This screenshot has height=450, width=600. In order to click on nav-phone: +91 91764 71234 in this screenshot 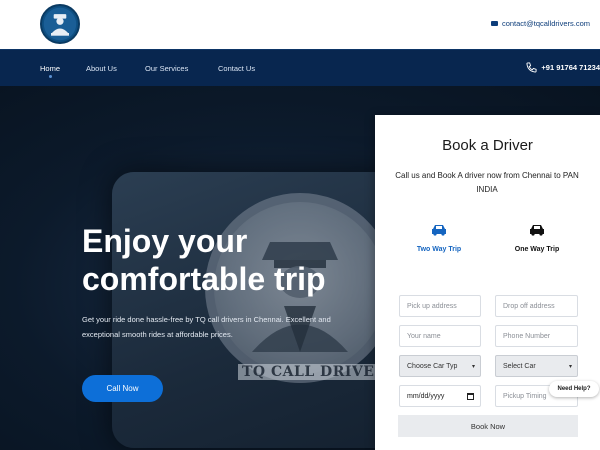, I will do `click(563, 67)`.